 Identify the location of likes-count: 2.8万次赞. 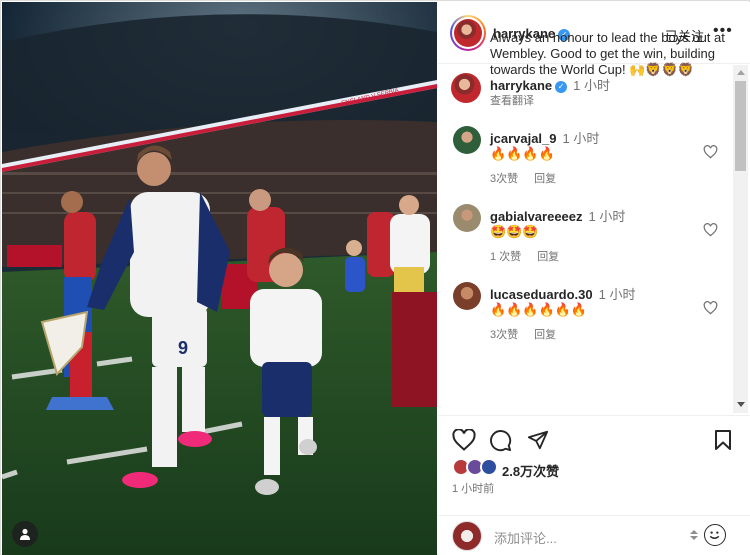
(530, 470).